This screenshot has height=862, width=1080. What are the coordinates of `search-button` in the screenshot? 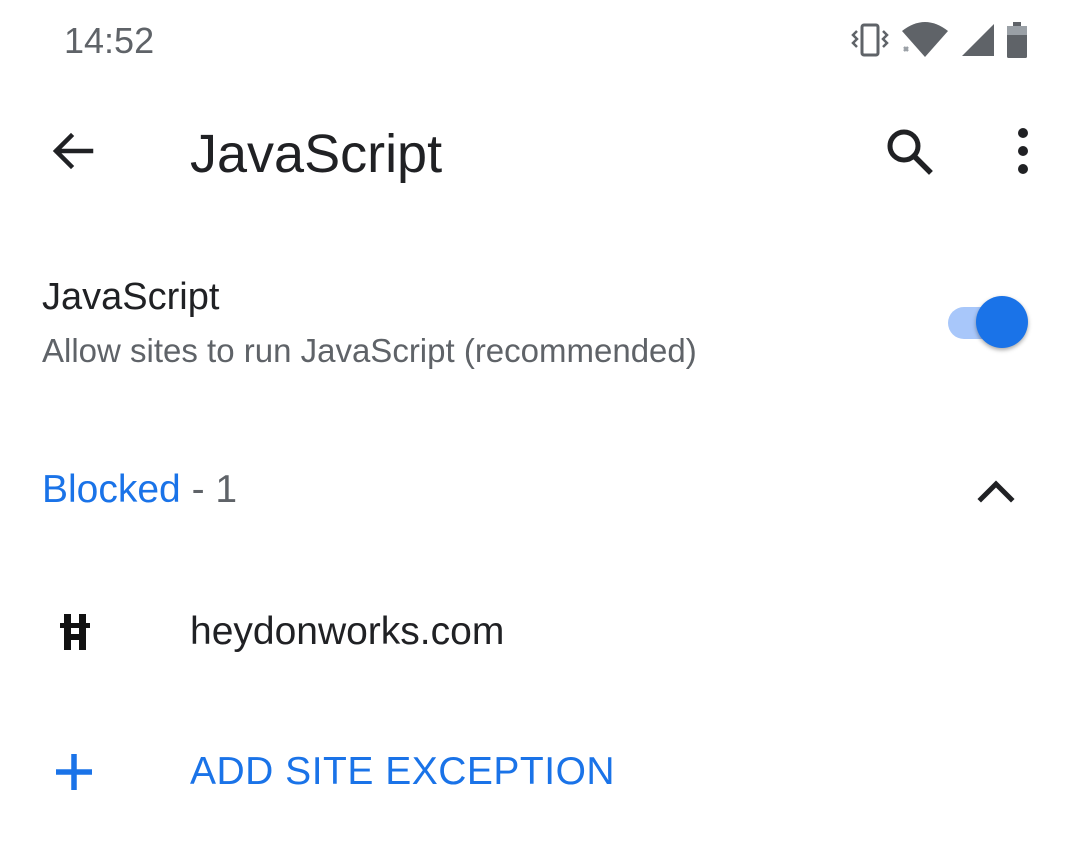 It's located at (909, 153).